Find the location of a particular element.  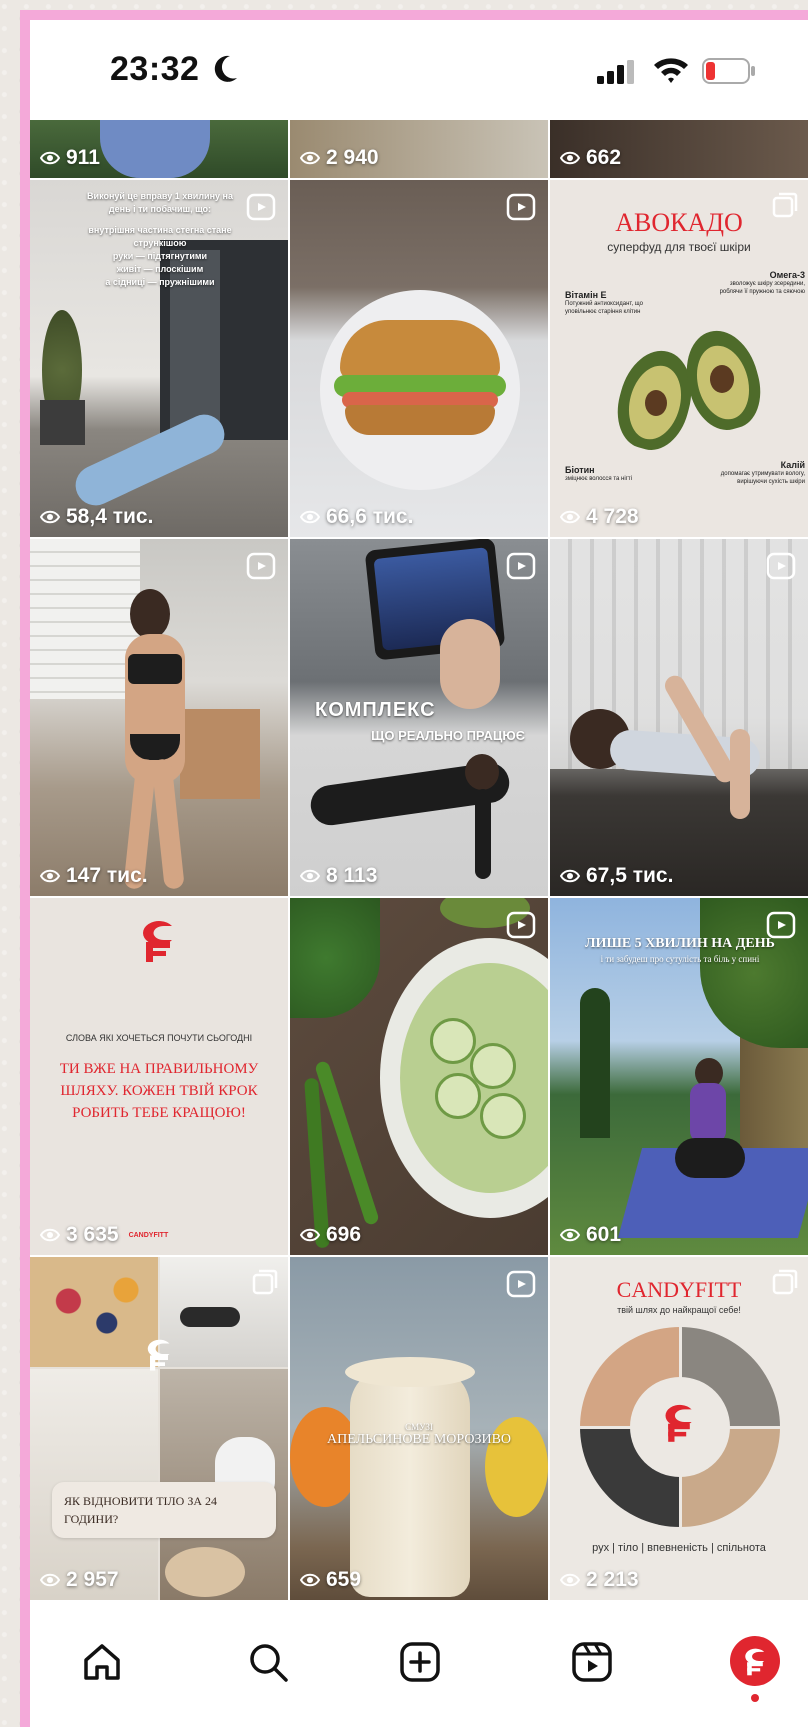

moon-icon is located at coordinates (225, 68).